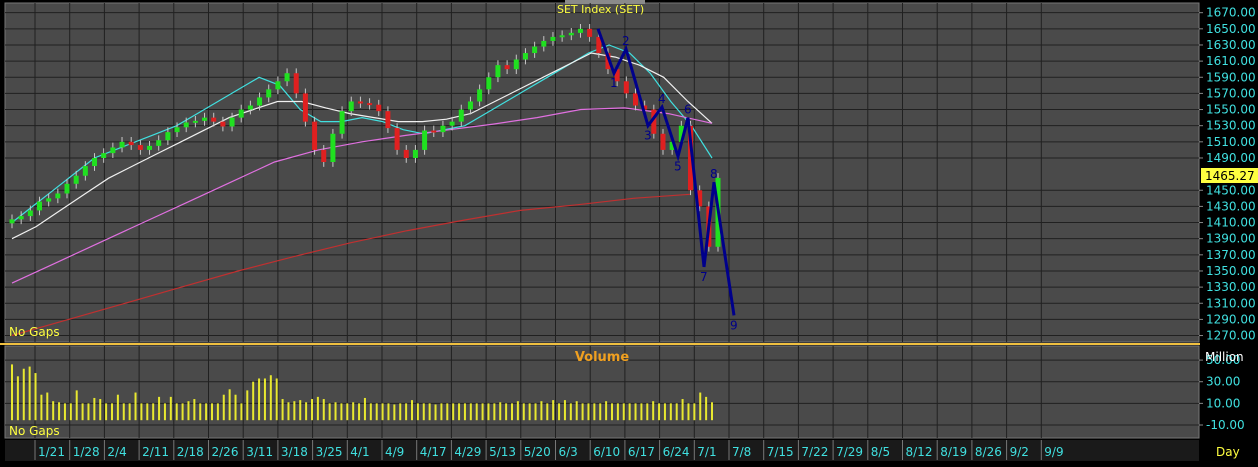 The image size is (1258, 467). Describe the element at coordinates (1231, 190) in the screenshot. I see `price-tick-label: 1450.00` at that location.